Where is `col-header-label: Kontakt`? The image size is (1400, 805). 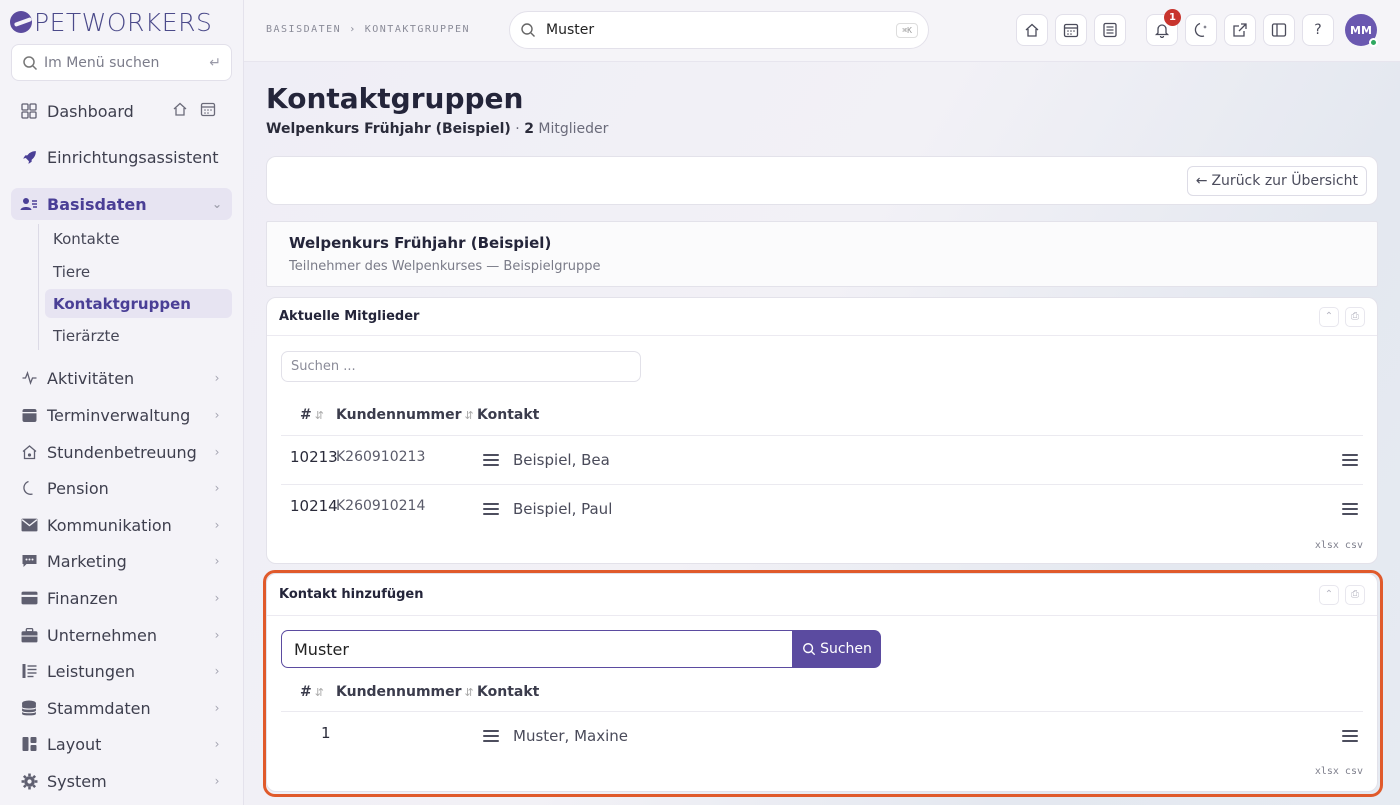
col-header-label: Kontakt is located at coordinates (508, 692).